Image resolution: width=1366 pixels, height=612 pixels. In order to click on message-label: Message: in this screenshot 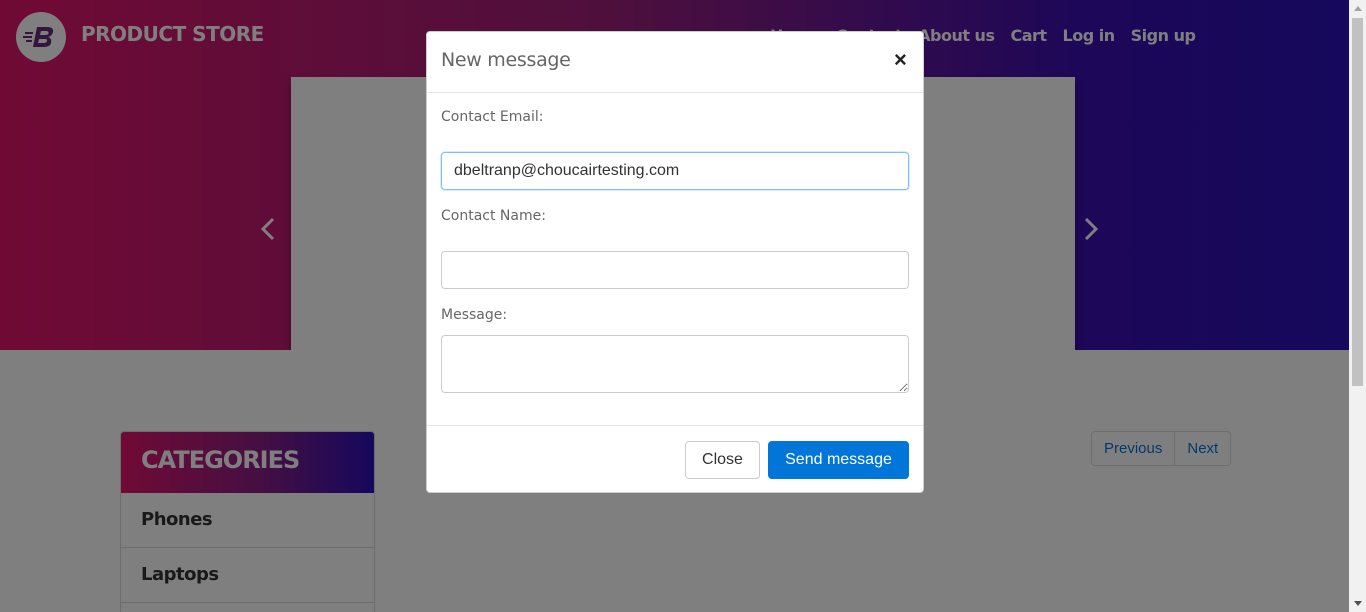, I will do `click(474, 315)`.